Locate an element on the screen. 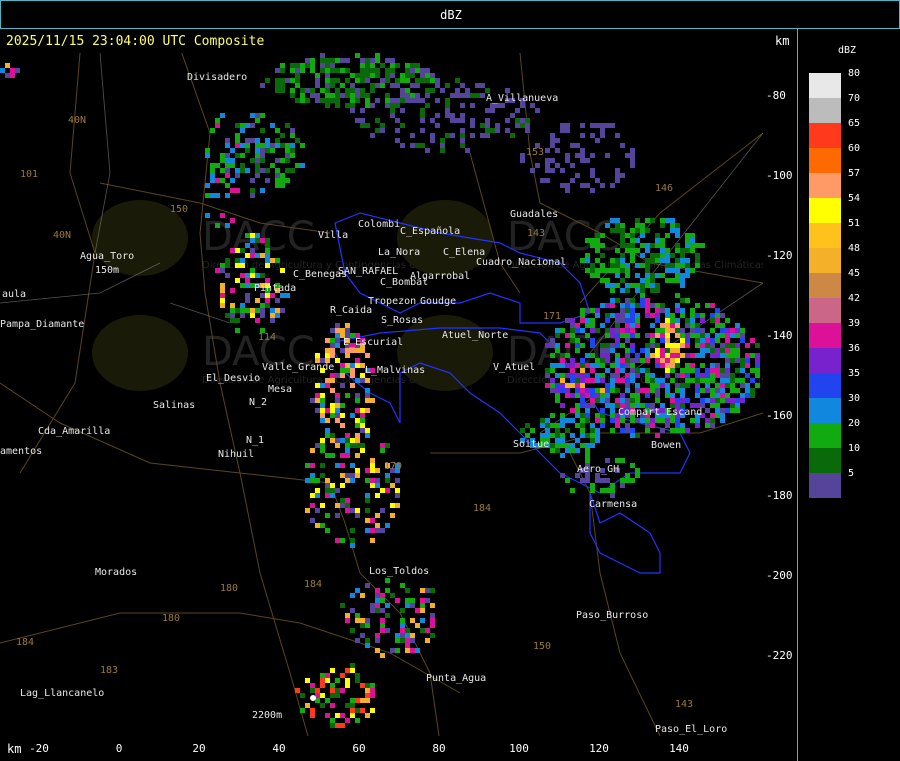 The height and width of the screenshot is (761, 900). km-unit-bottom: km is located at coordinates (14, 749).